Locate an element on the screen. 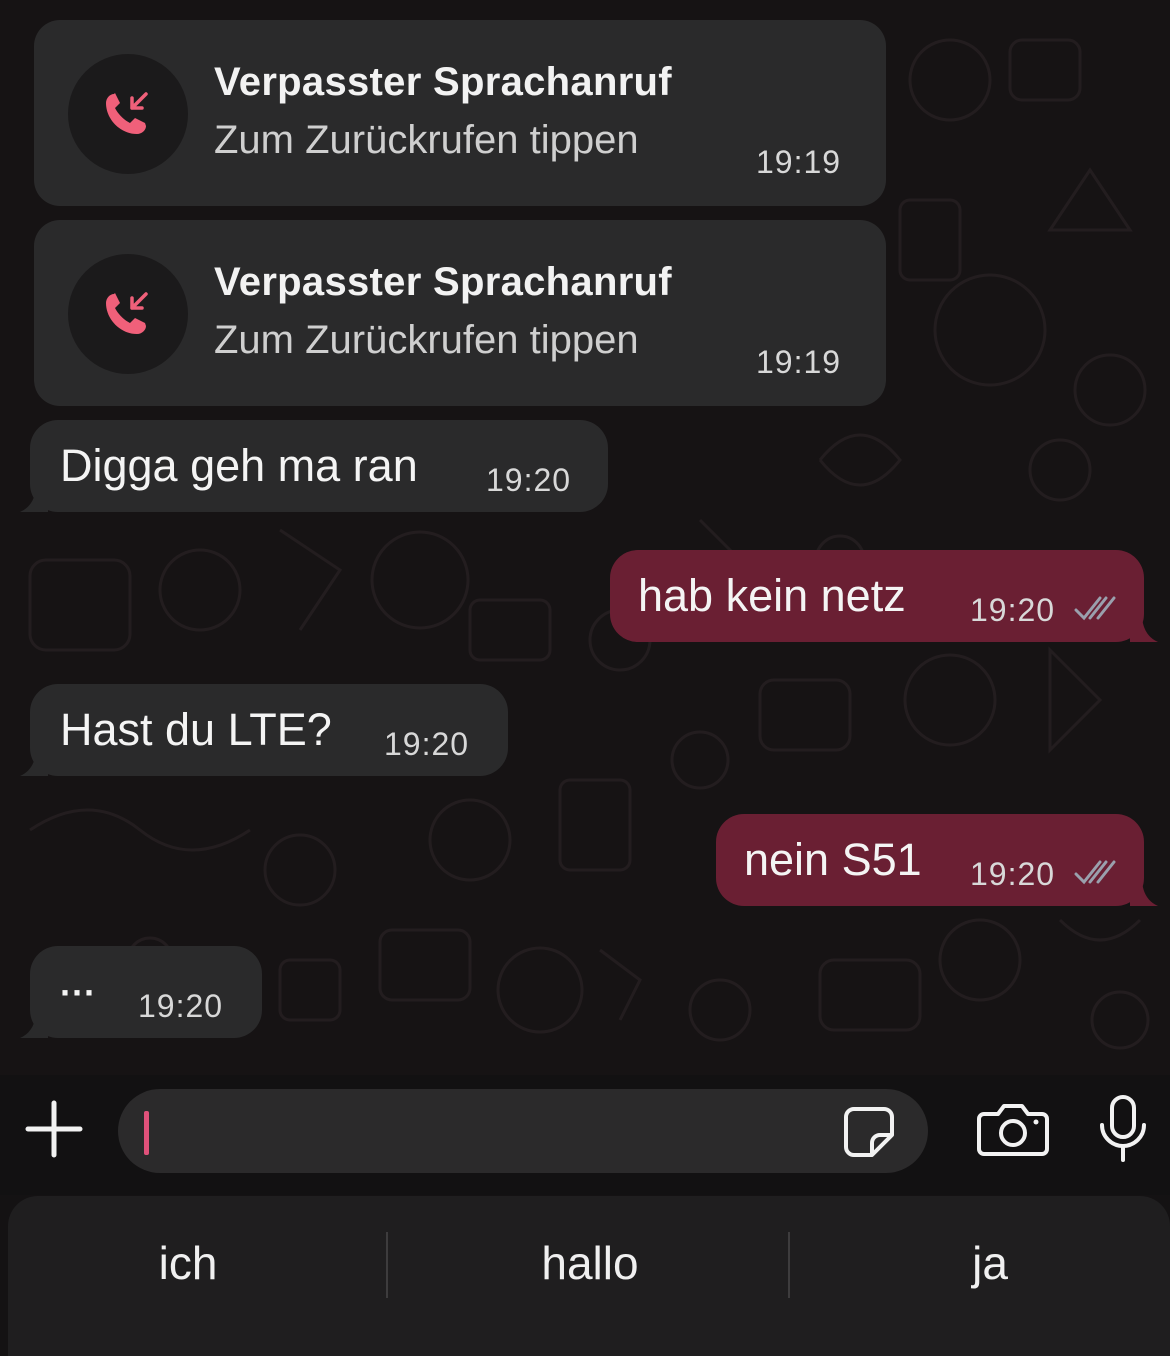 The height and width of the screenshot is (1356, 1170). outgoing-message: nein S51 19:20 is located at coordinates (937, 860).